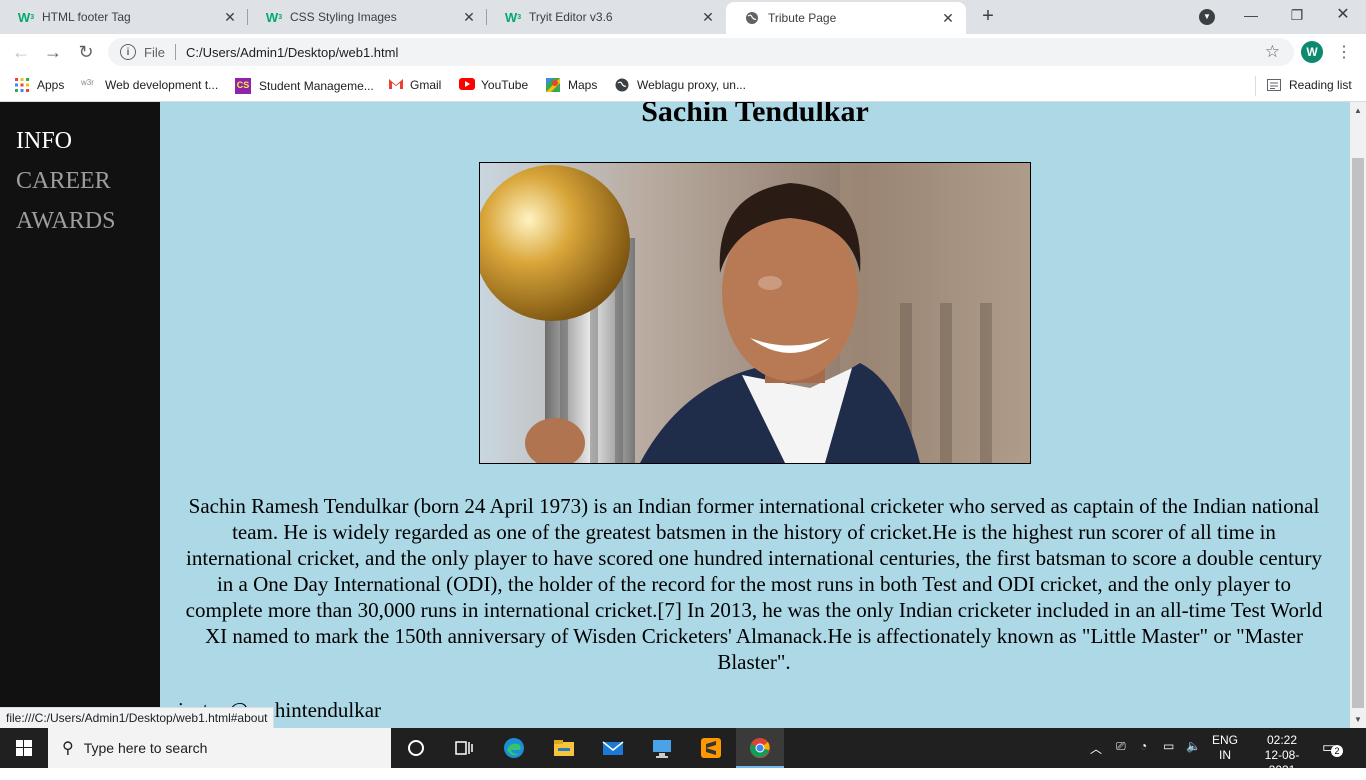  Describe the element at coordinates (1096, 760) in the screenshot. I see `show-hidden-icons-button: ︿` at that location.